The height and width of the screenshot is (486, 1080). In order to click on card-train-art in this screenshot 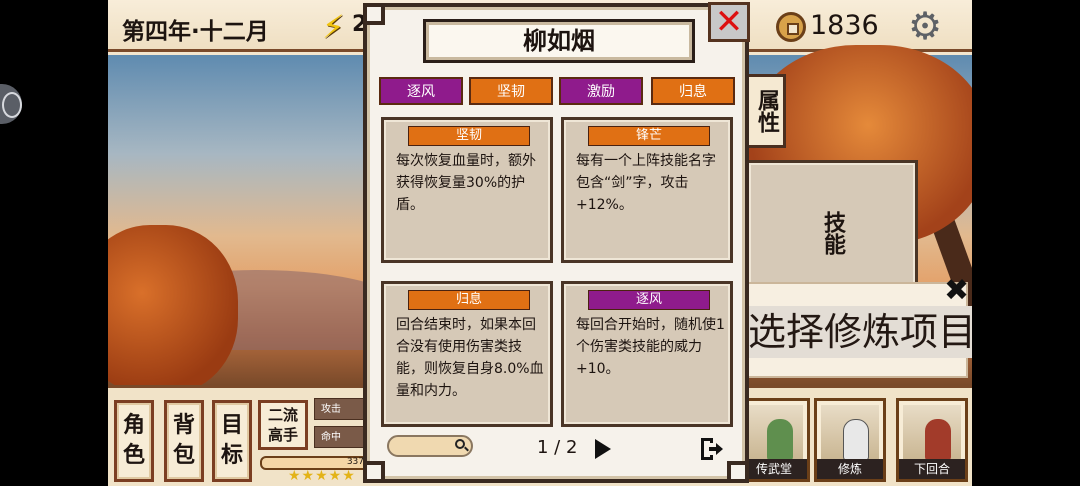, I will do `click(850, 433)`.